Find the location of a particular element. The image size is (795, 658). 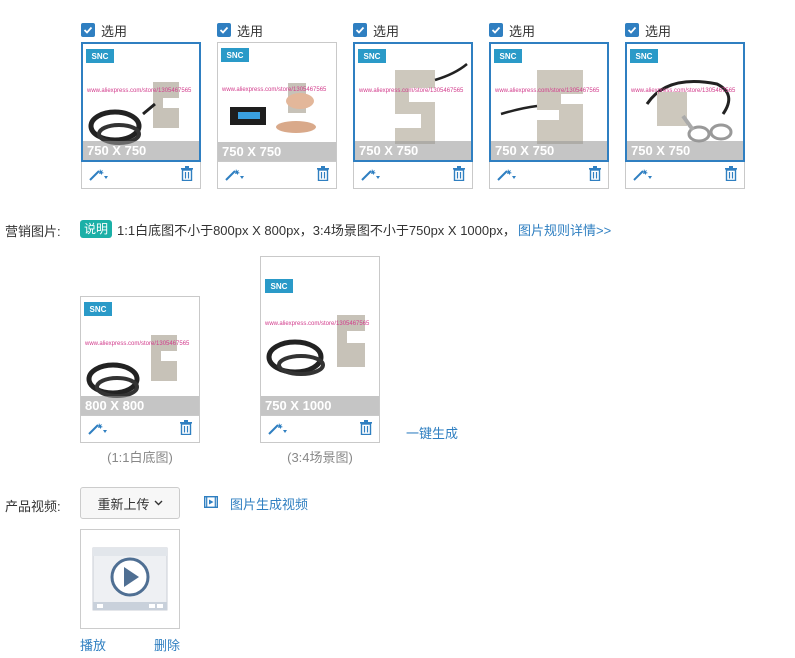

chevron-down-icon is located at coordinates (158, 503).